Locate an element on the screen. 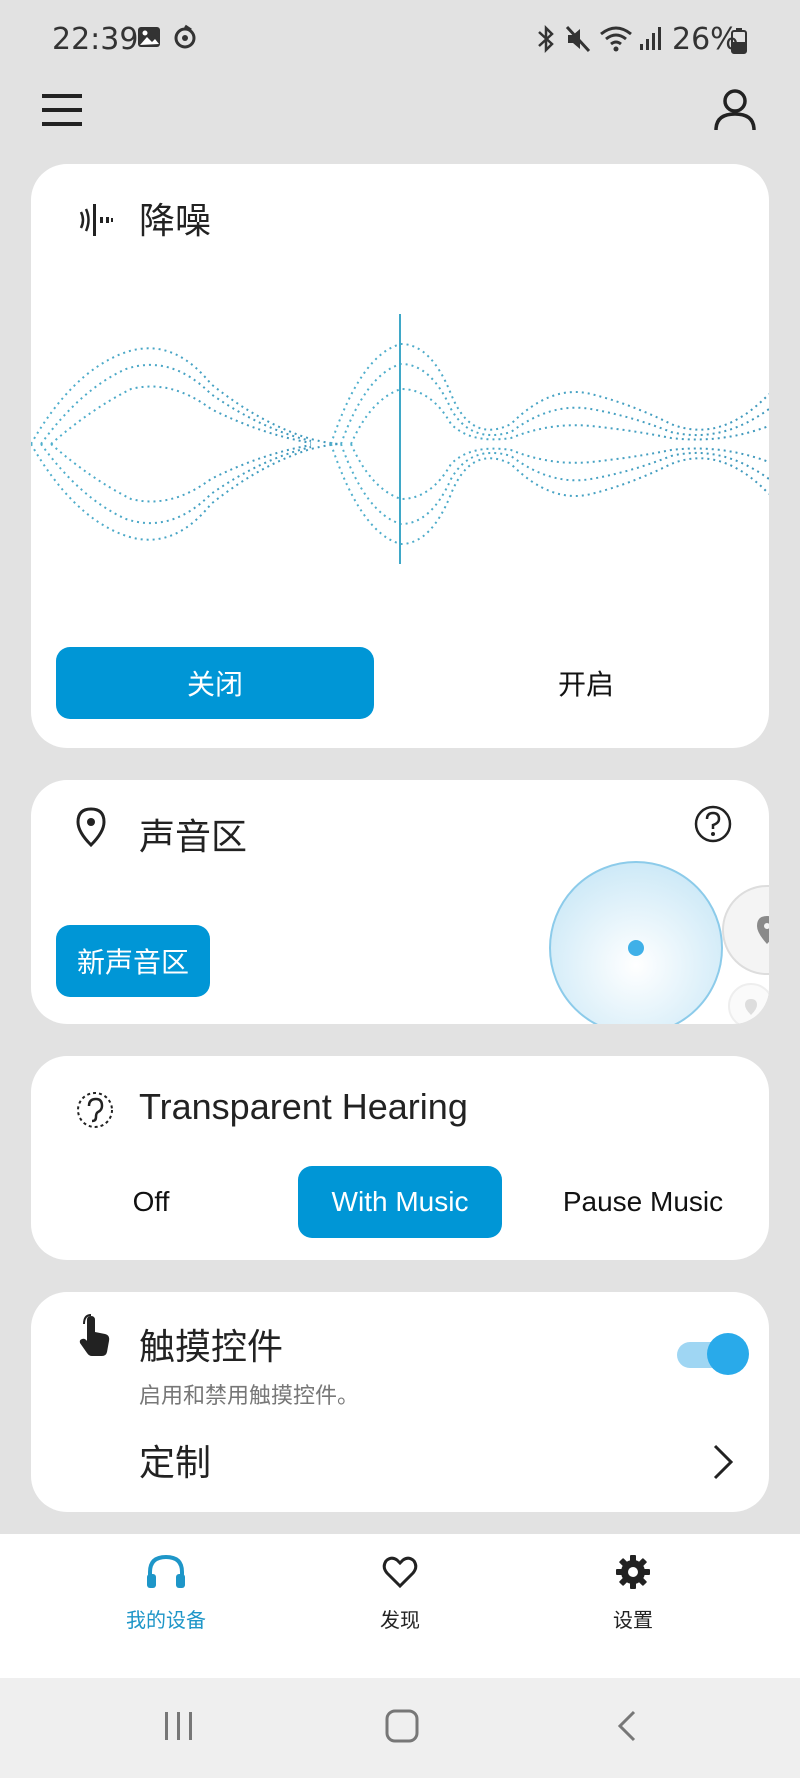  battery-level: 26% is located at coordinates (705, 39).